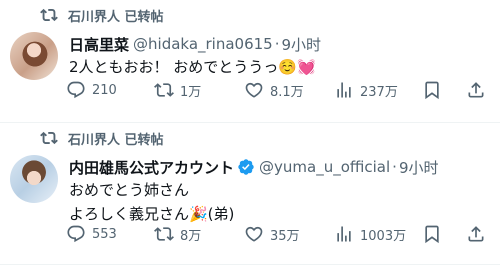 The image size is (500, 265). I want to click on view-count: 237万, so click(379, 92).